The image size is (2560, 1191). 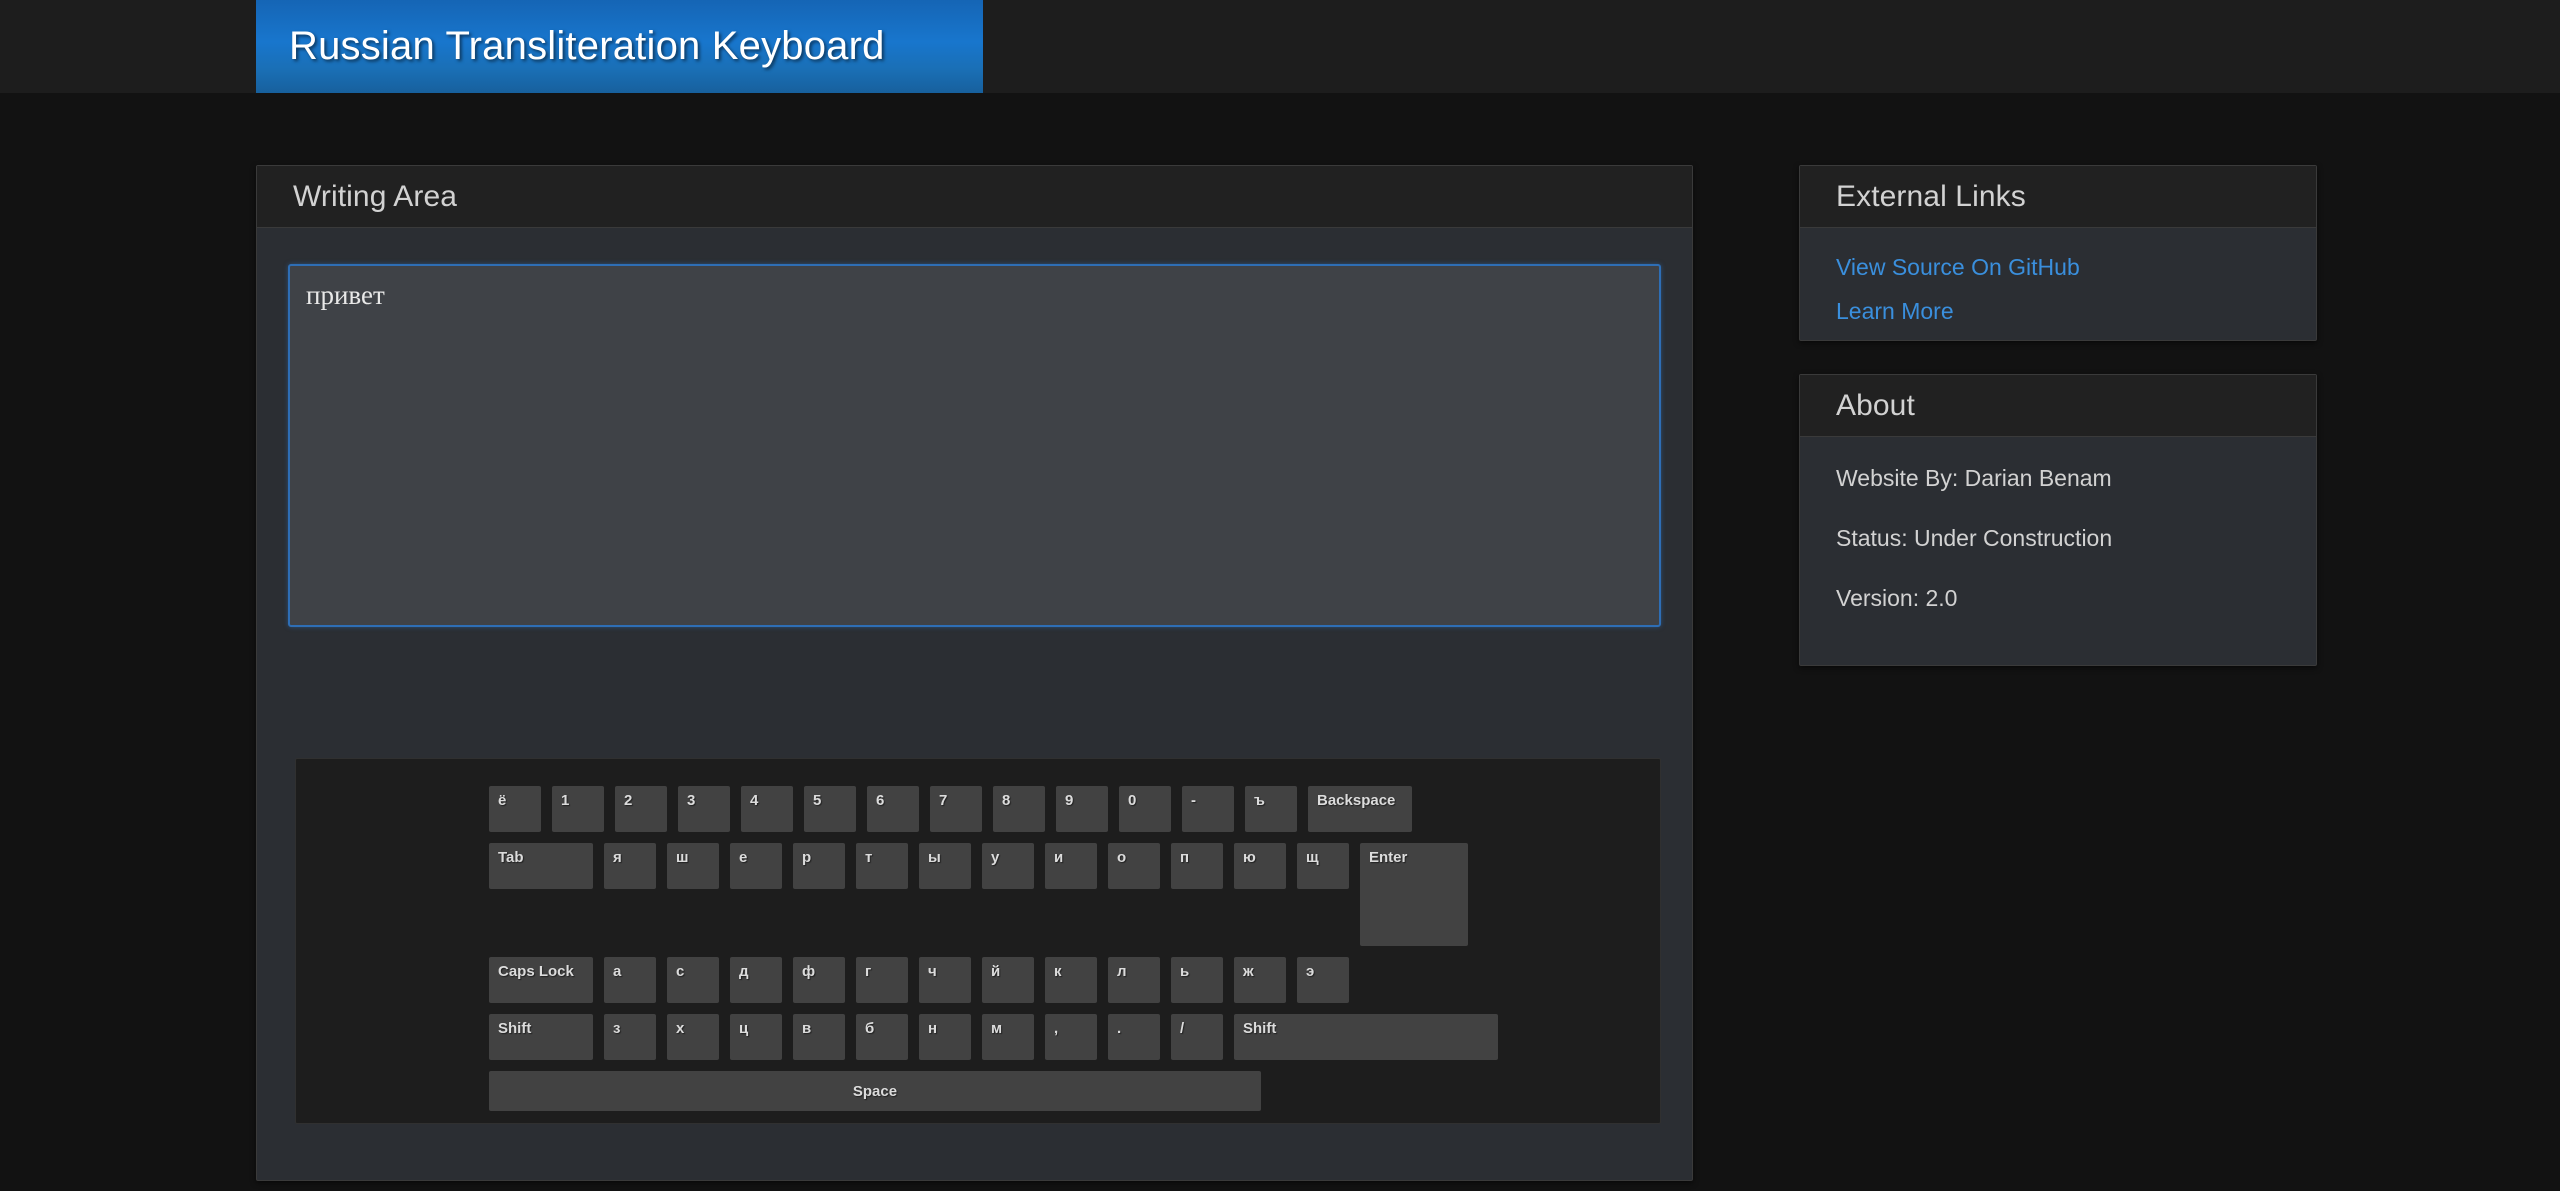 I want to click on key-tab: Tab, so click(x=541, y=866).